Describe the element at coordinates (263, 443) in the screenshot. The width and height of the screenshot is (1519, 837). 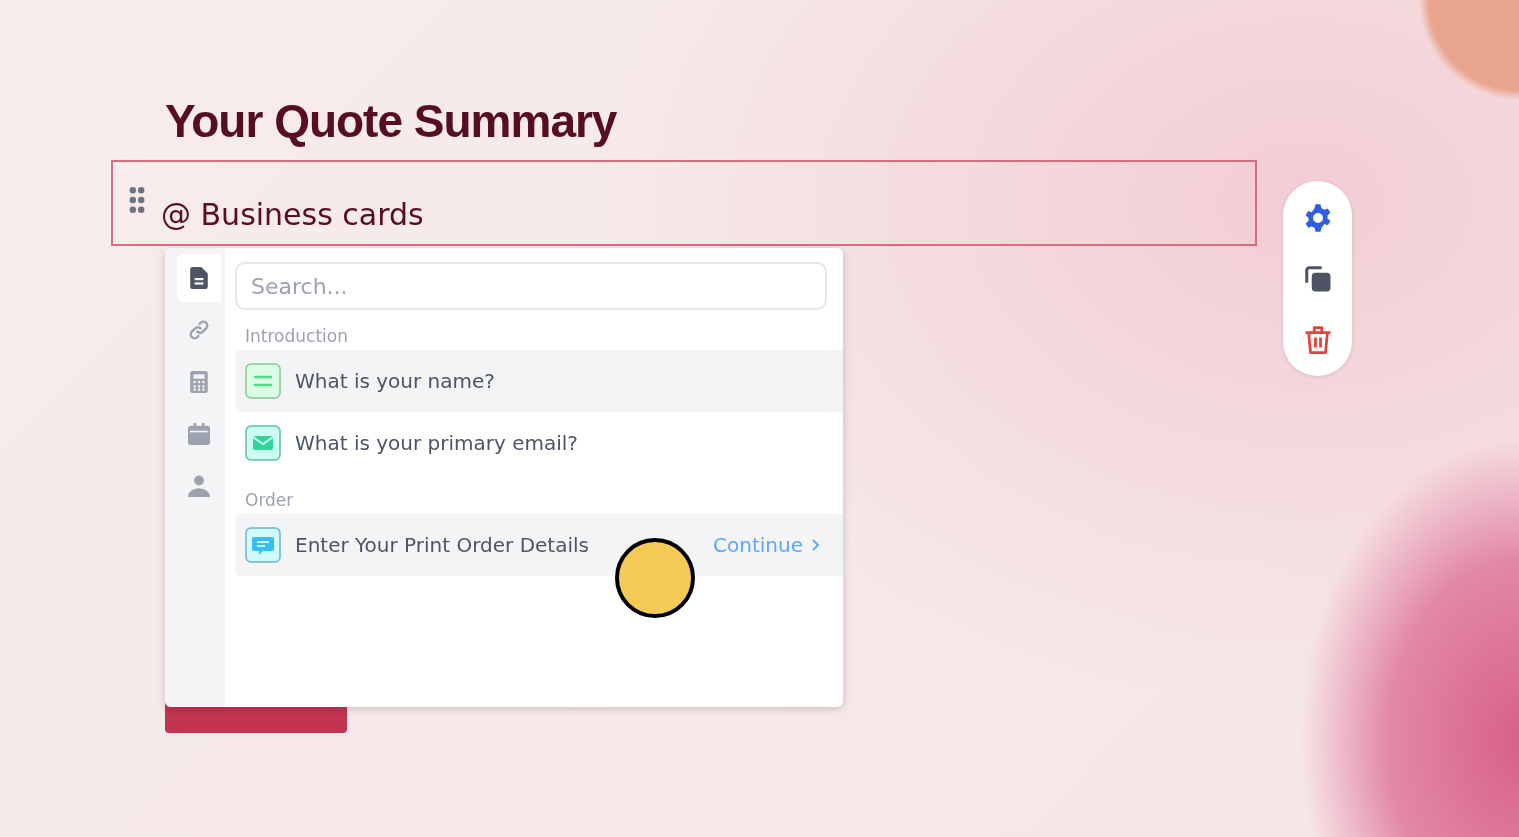
I see `envelope-icon` at that location.